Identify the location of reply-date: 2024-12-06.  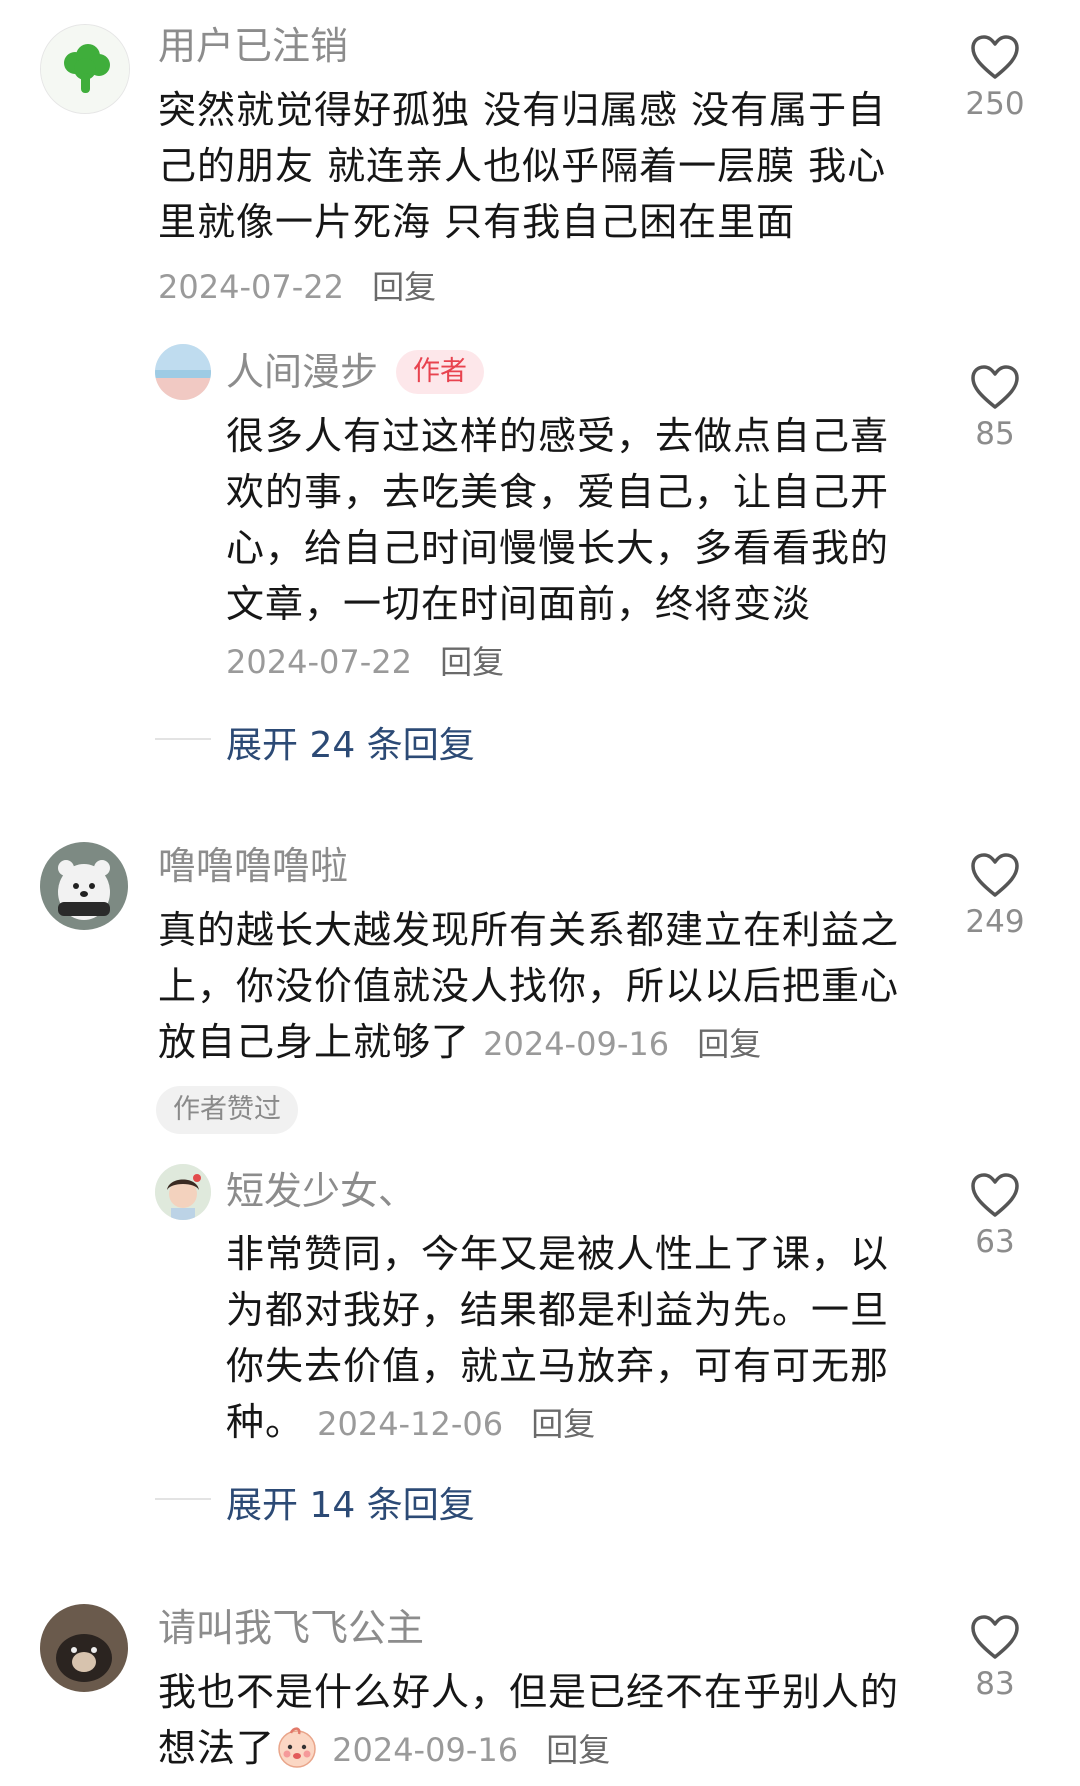
(410, 1424).